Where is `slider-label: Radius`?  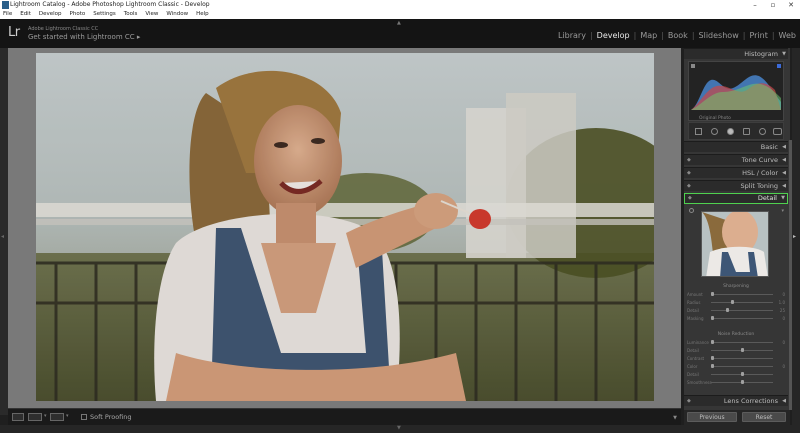 slider-label: Radius is located at coordinates (694, 302).